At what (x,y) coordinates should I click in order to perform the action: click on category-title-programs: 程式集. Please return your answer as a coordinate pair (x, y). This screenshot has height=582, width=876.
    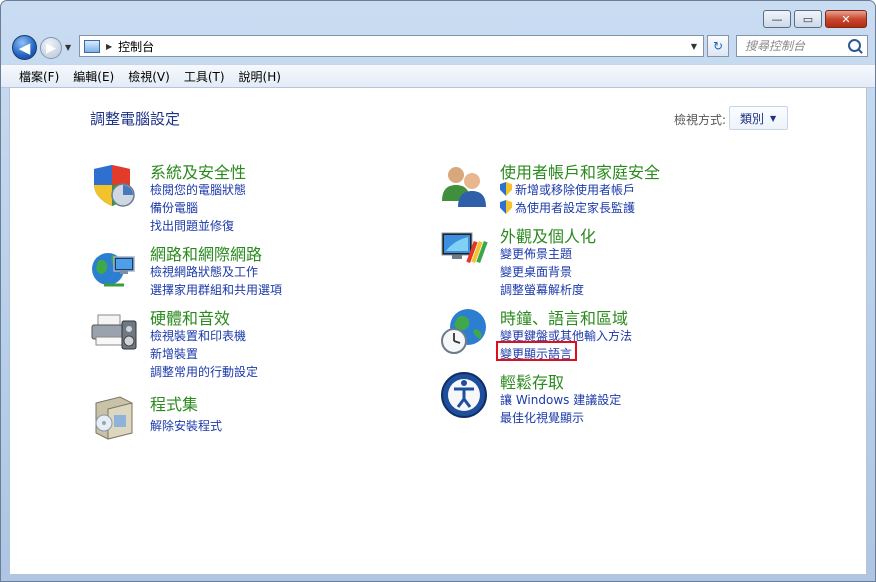
    Looking at the image, I should click on (174, 403).